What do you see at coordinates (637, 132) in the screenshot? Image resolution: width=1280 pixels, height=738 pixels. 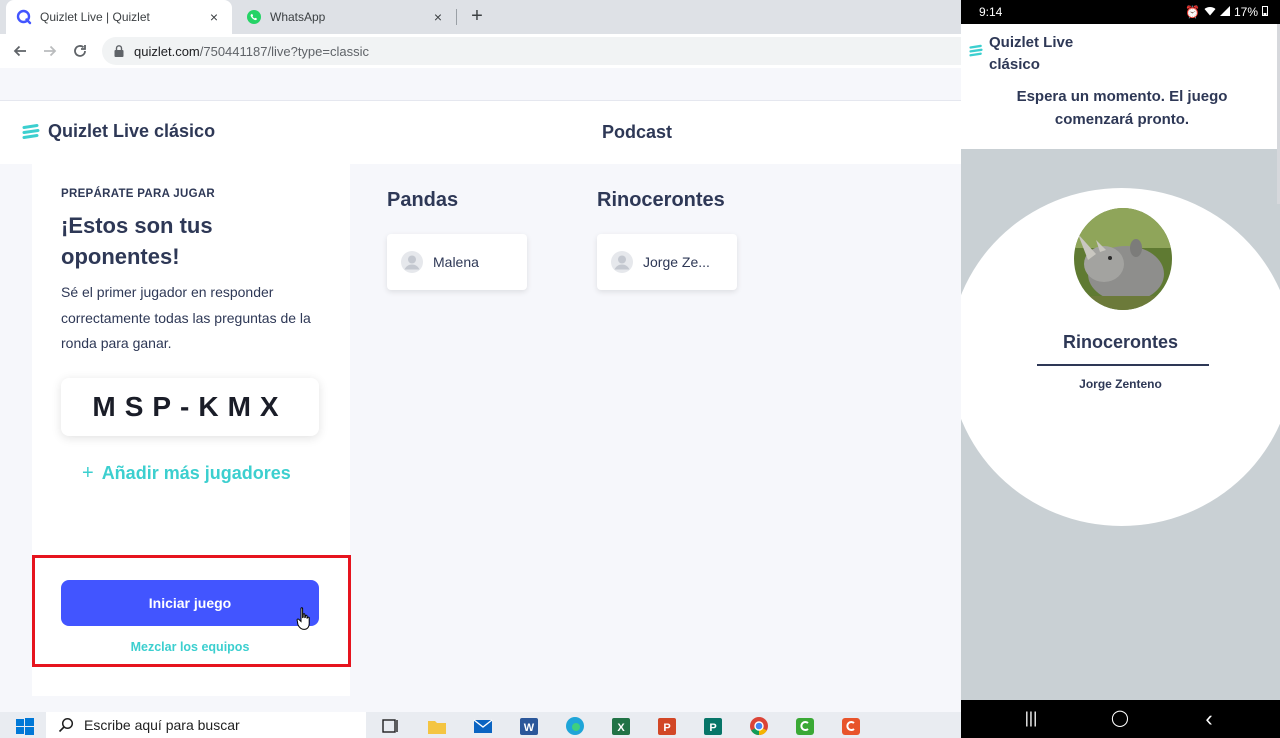 I see `set-title: Podcast` at bounding box center [637, 132].